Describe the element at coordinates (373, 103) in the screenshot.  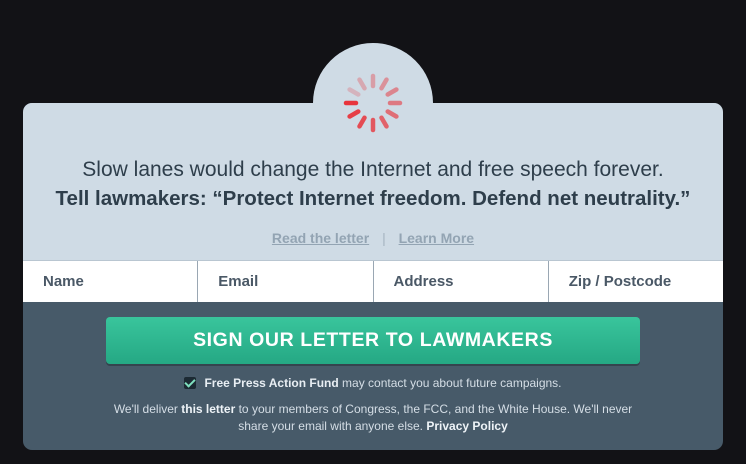
I see `loading-spinner-icon` at that location.